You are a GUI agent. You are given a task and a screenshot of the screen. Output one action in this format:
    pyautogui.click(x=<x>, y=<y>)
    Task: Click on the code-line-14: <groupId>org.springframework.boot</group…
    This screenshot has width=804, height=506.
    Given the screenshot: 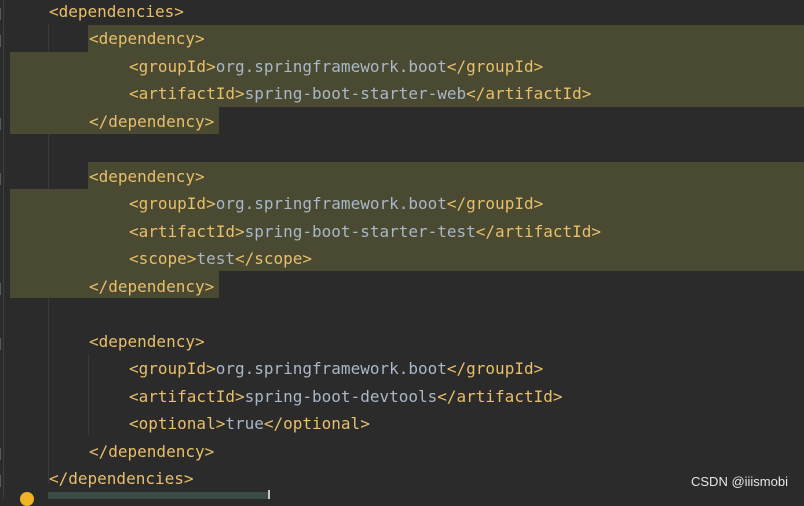 What is the action you would take?
    pyautogui.click(x=336, y=368)
    